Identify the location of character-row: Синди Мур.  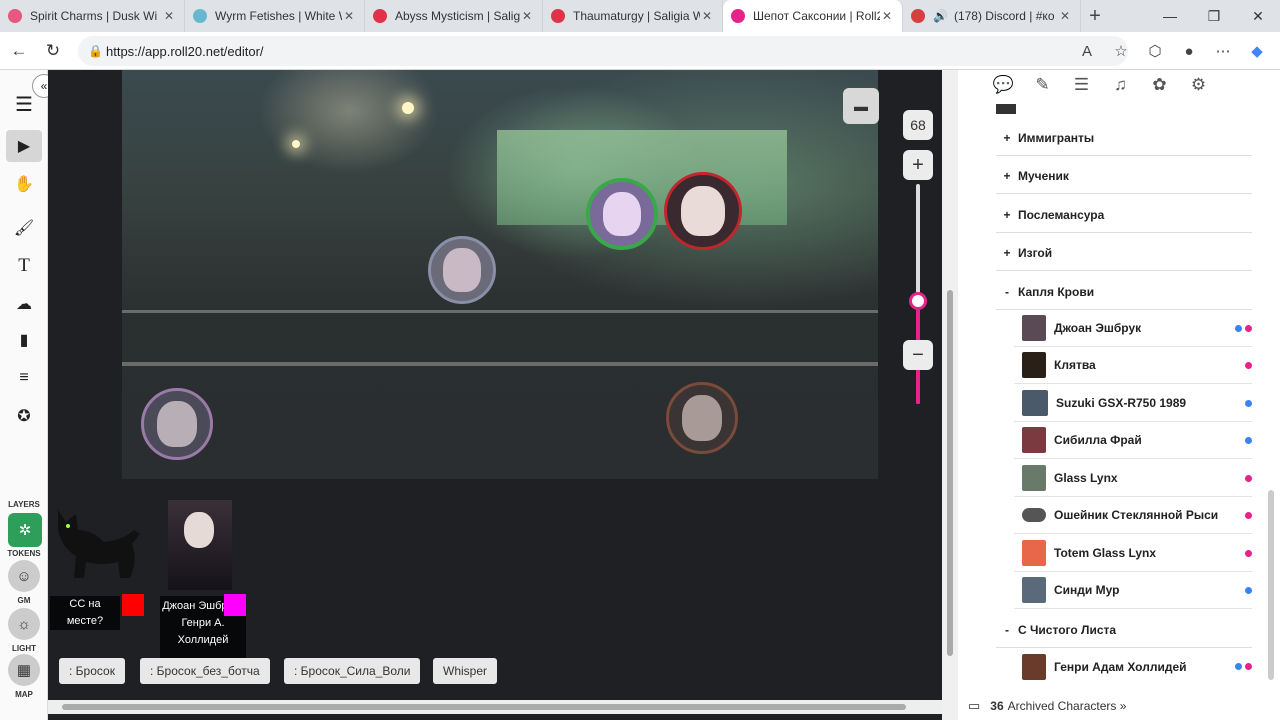
(1133, 590).